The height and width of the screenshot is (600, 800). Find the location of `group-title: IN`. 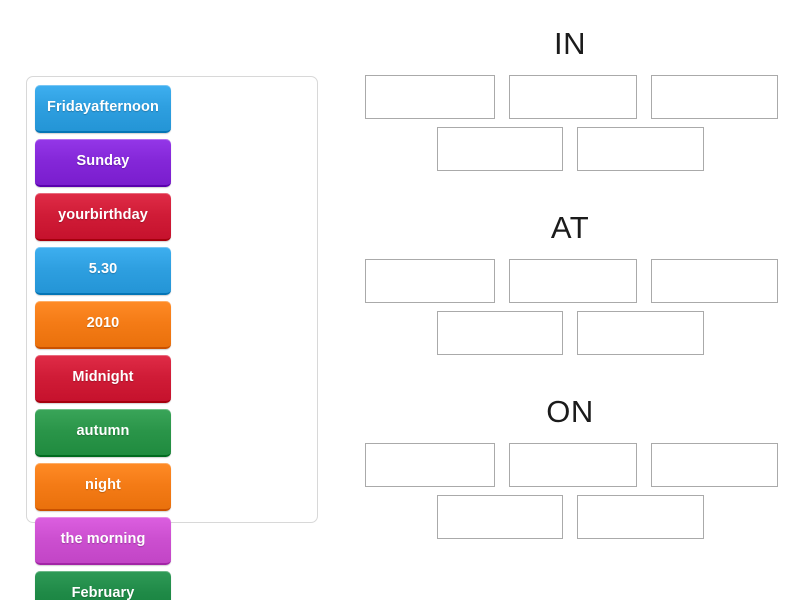

group-title: IN is located at coordinates (570, 43).